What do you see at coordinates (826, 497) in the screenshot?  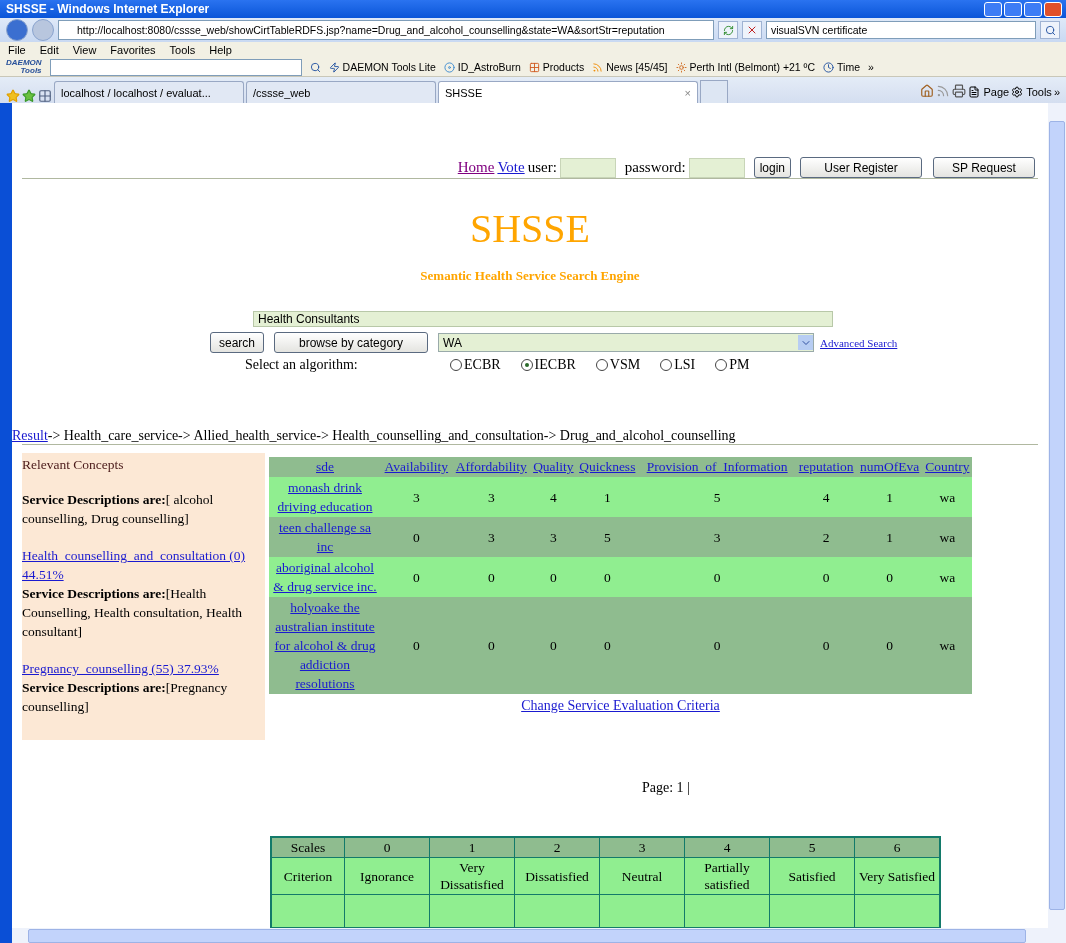 I see `table-cell: 4` at bounding box center [826, 497].